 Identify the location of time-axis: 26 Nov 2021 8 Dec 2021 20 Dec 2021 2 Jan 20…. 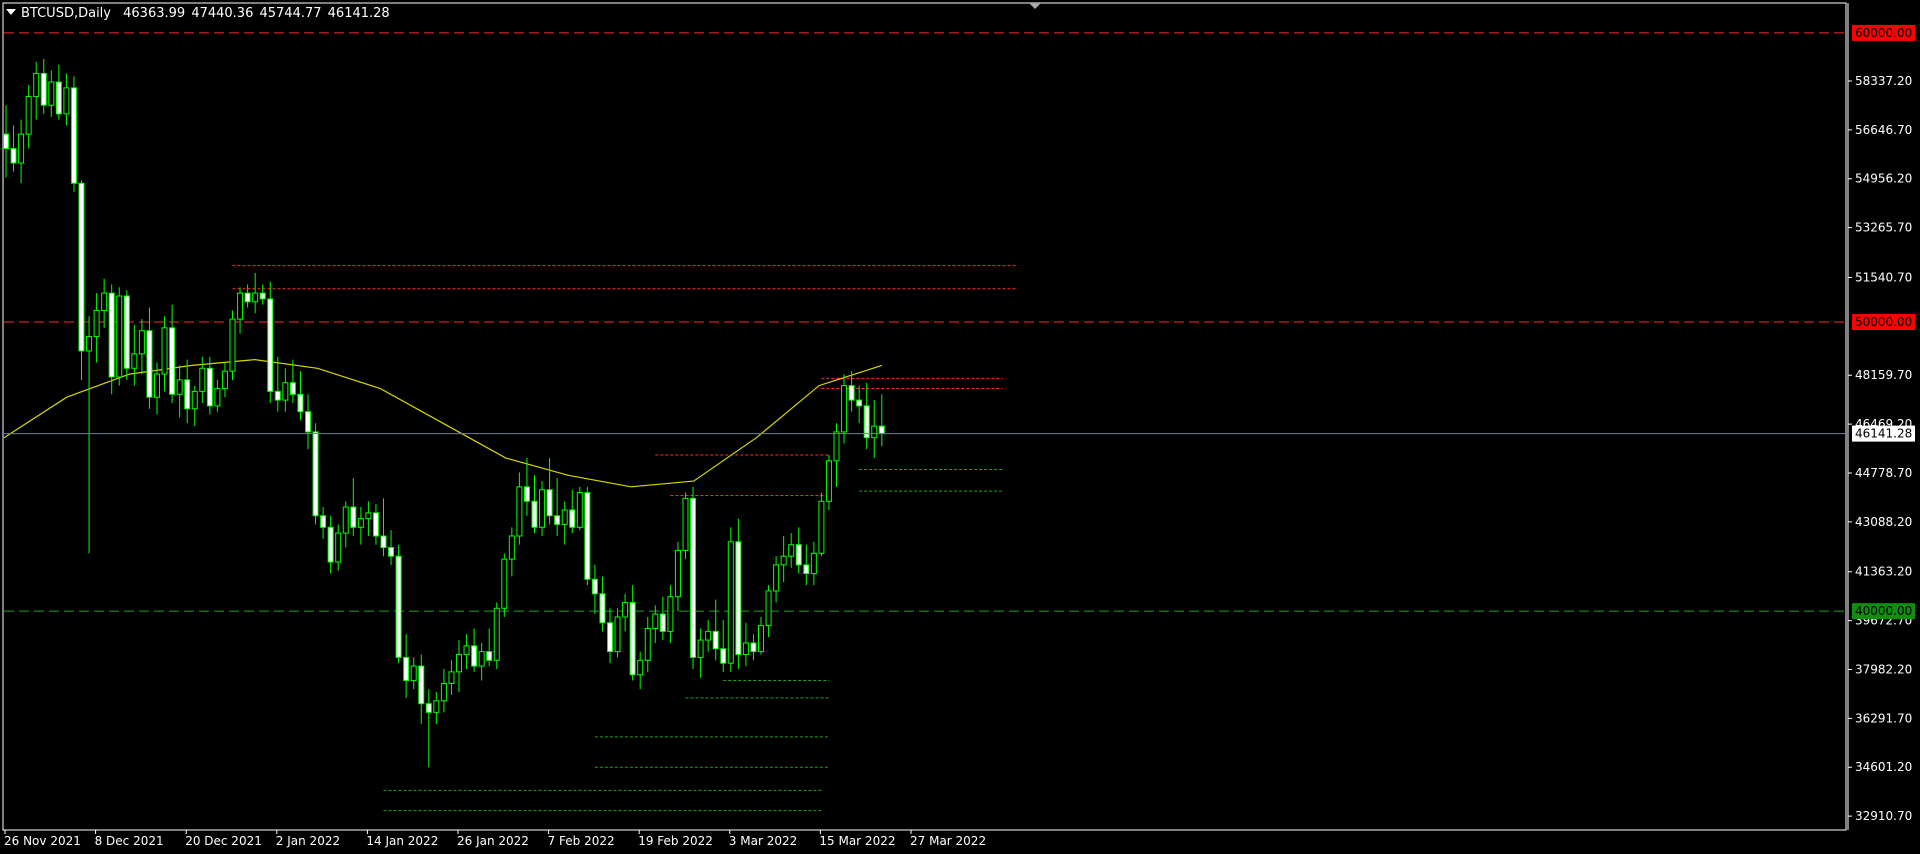
(495, 839).